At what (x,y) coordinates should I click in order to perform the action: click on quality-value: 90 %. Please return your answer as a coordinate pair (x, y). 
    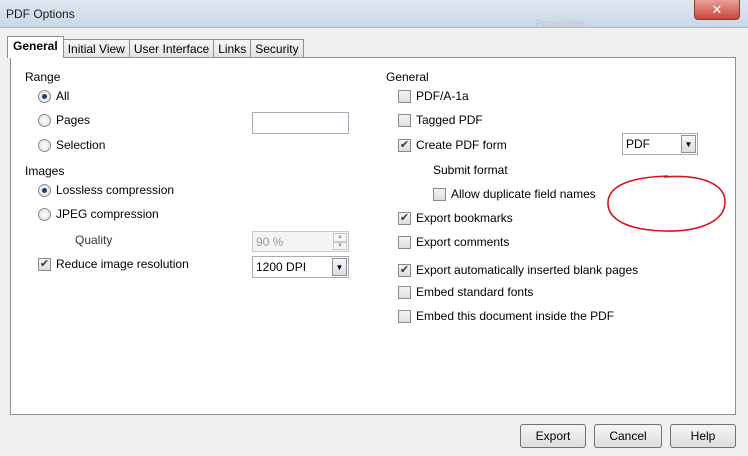
    Looking at the image, I should click on (270, 241).